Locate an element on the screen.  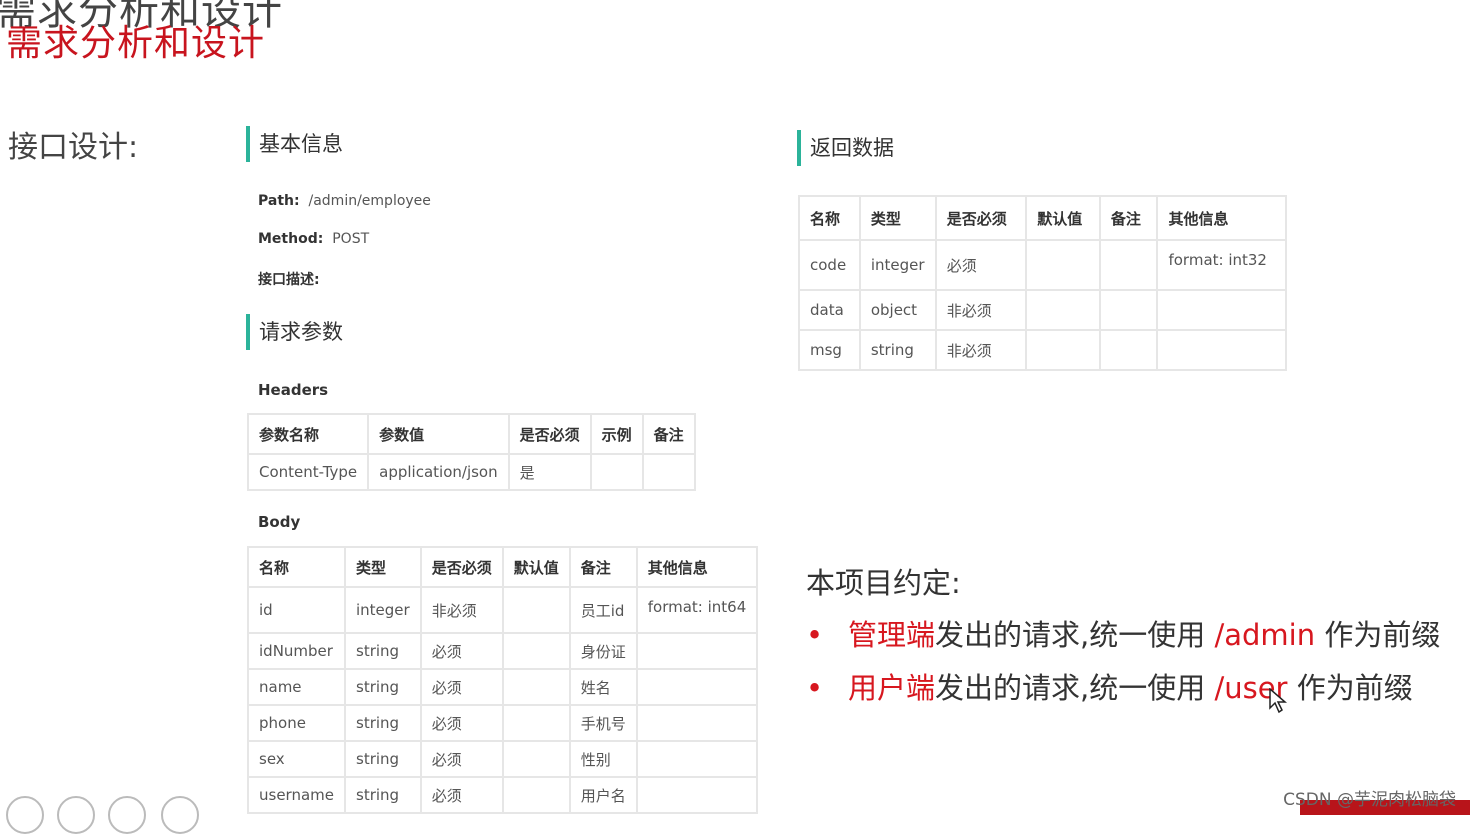
table-row: code integer 必须 format: int32 is located at coordinates (1042, 265).